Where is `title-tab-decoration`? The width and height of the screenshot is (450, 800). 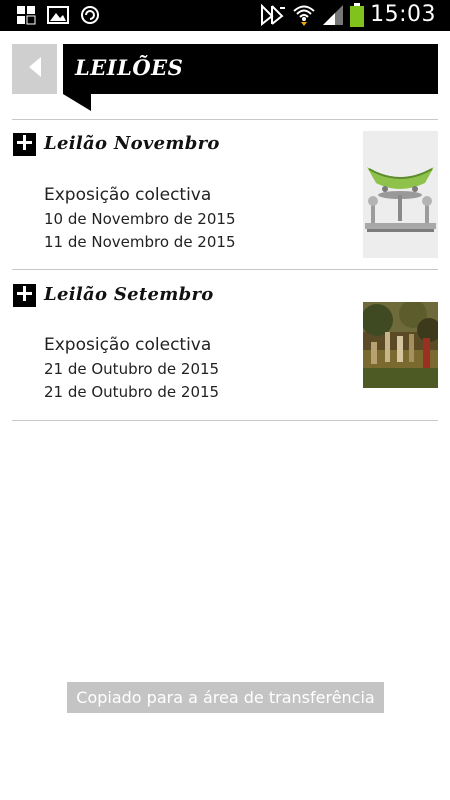
title-tab-decoration is located at coordinates (77, 102).